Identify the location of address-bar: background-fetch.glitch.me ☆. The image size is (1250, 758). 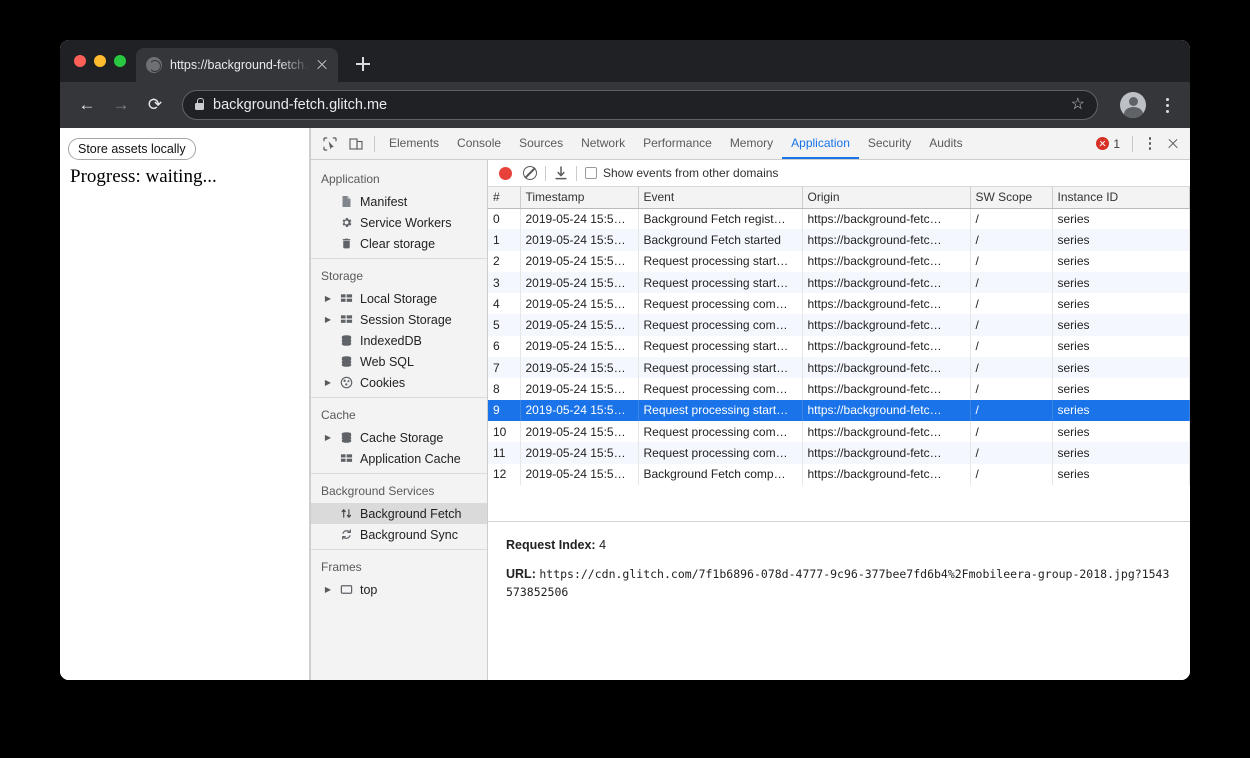
(640, 105).